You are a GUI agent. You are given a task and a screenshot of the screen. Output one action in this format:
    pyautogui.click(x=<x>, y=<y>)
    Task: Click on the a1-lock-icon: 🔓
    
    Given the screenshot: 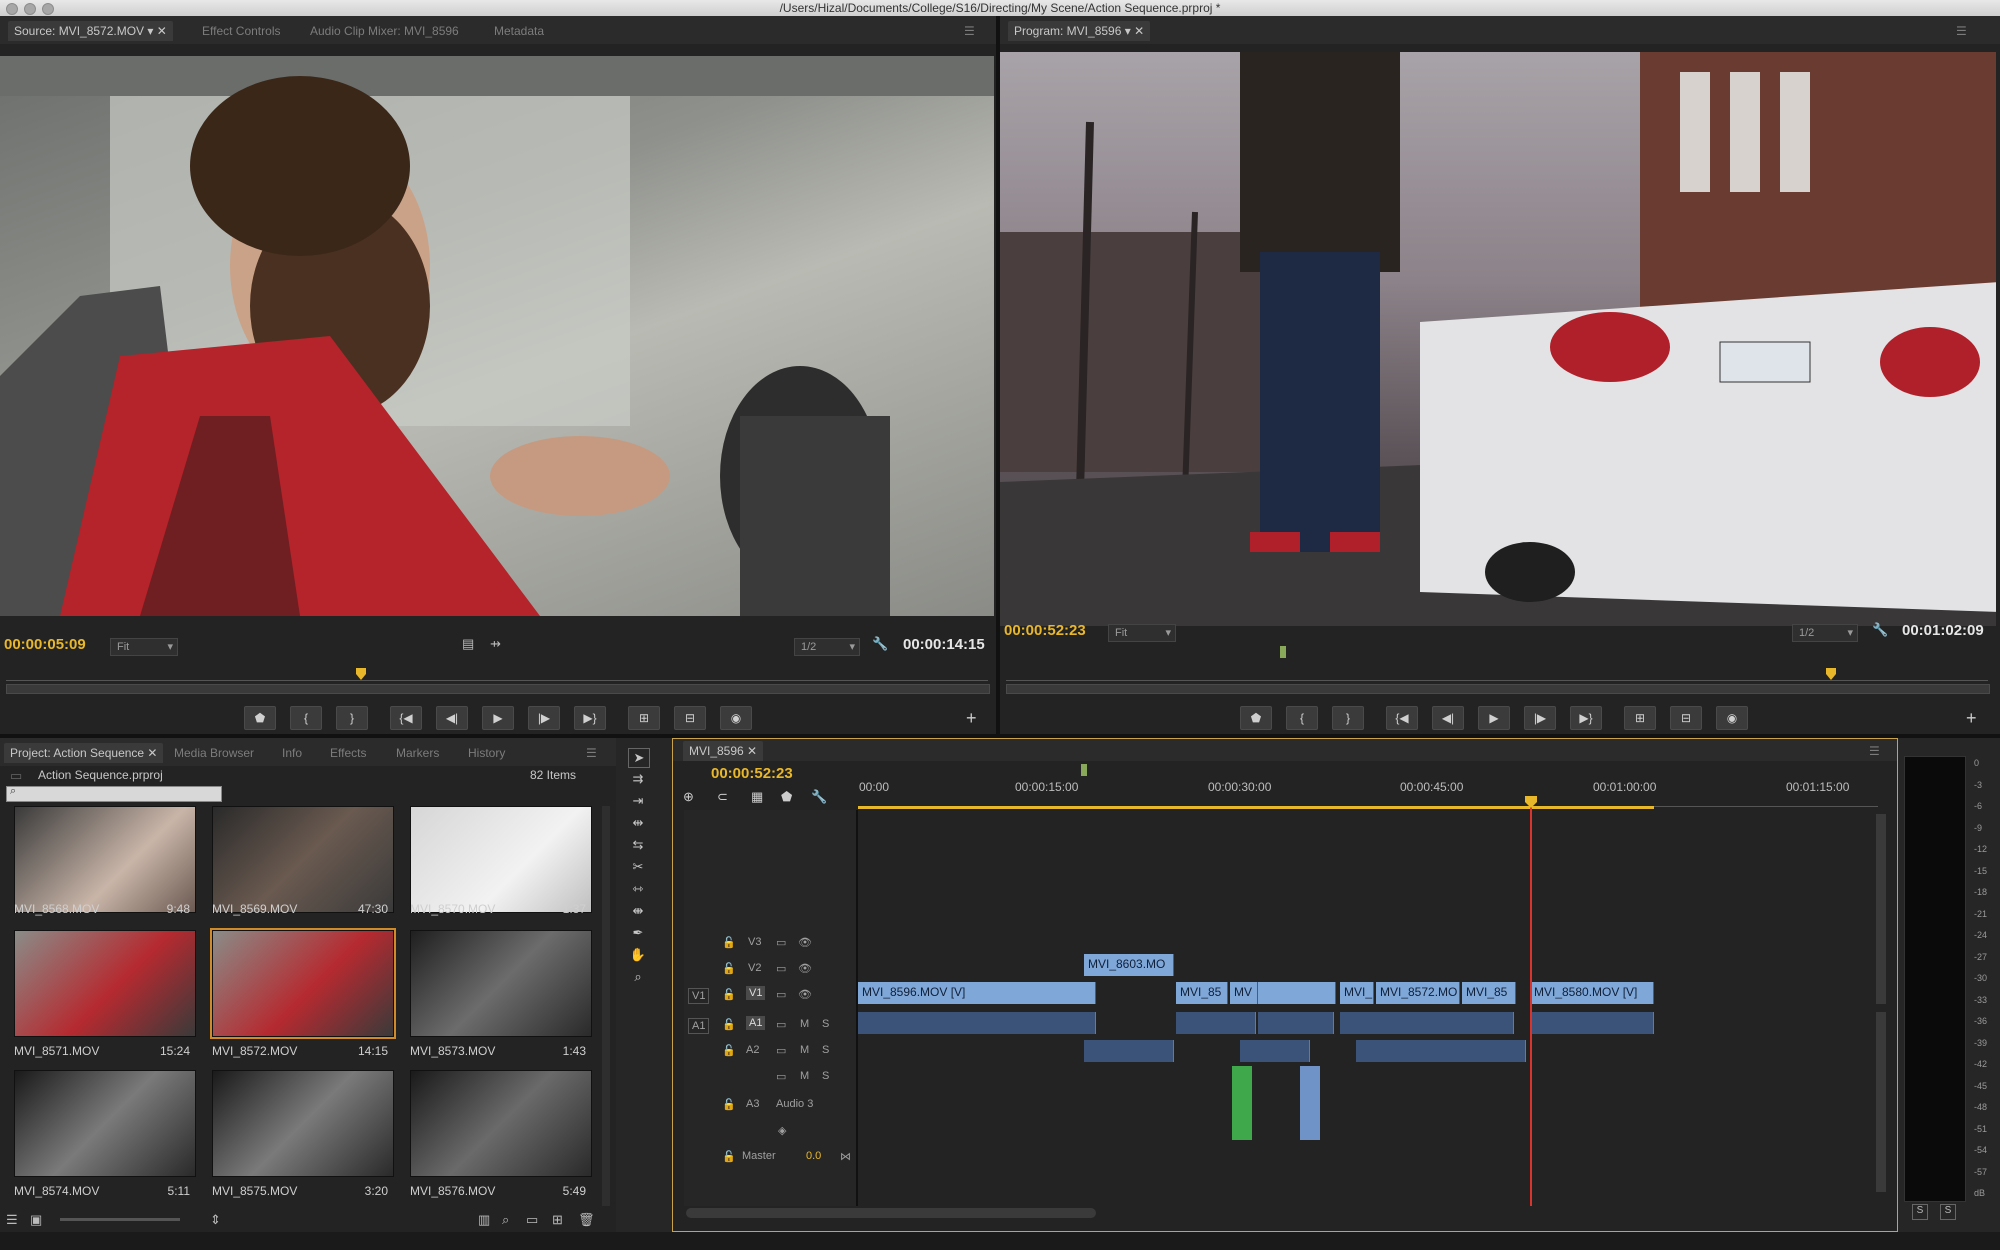 What is the action you would take?
    pyautogui.click(x=729, y=1024)
    